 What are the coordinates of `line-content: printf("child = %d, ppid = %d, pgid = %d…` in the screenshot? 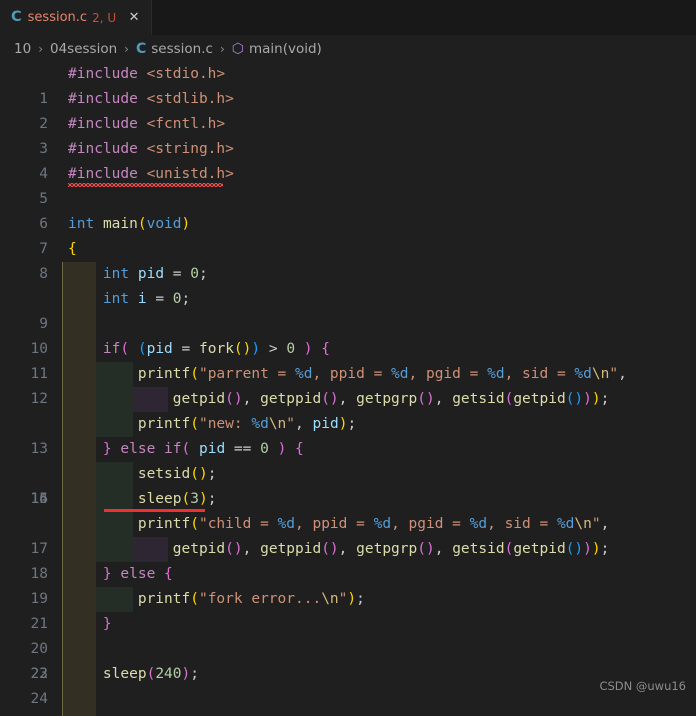 It's located at (373, 524).